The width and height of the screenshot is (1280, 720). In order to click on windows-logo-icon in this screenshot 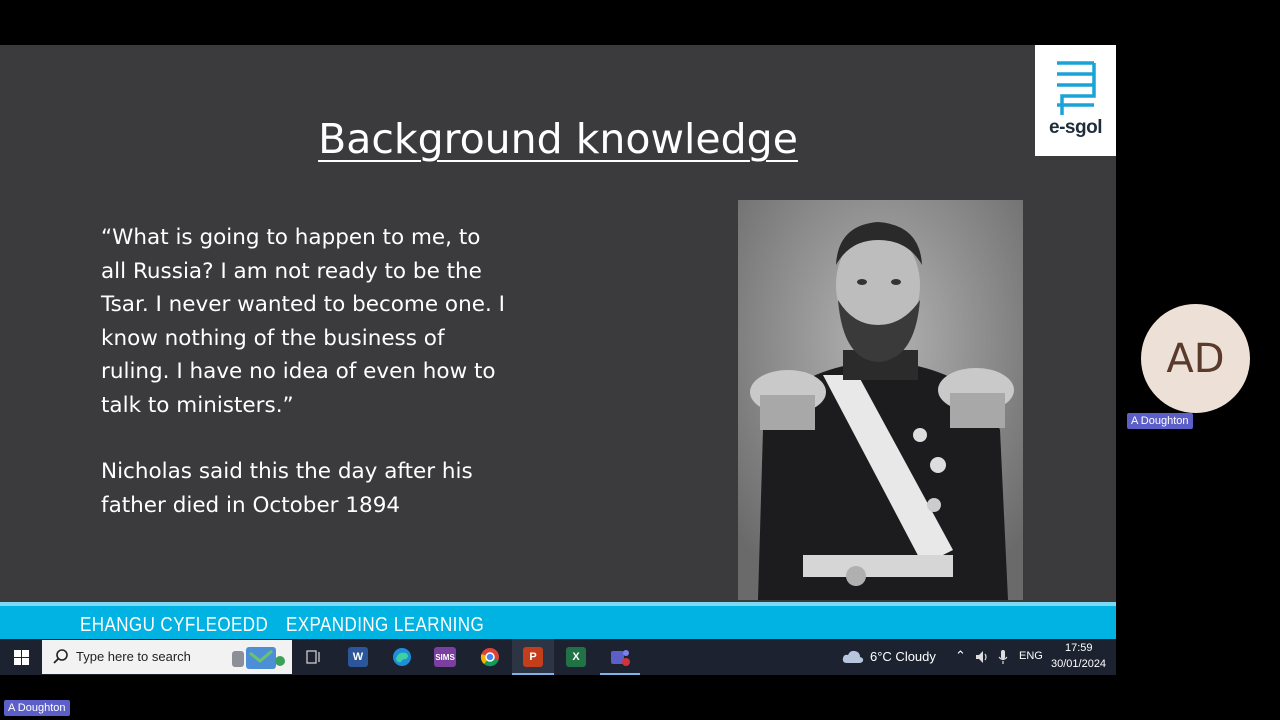, I will do `click(21, 657)`.